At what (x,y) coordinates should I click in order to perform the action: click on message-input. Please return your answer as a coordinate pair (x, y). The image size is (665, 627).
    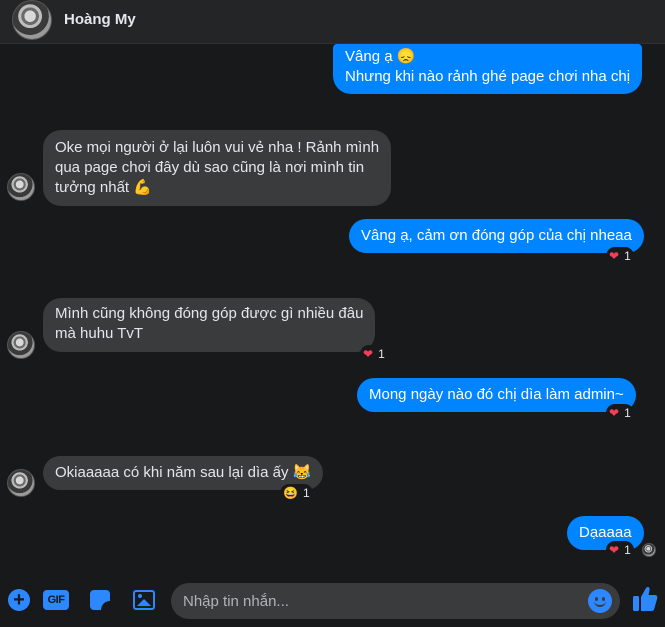
    Looking at the image, I should click on (383, 601).